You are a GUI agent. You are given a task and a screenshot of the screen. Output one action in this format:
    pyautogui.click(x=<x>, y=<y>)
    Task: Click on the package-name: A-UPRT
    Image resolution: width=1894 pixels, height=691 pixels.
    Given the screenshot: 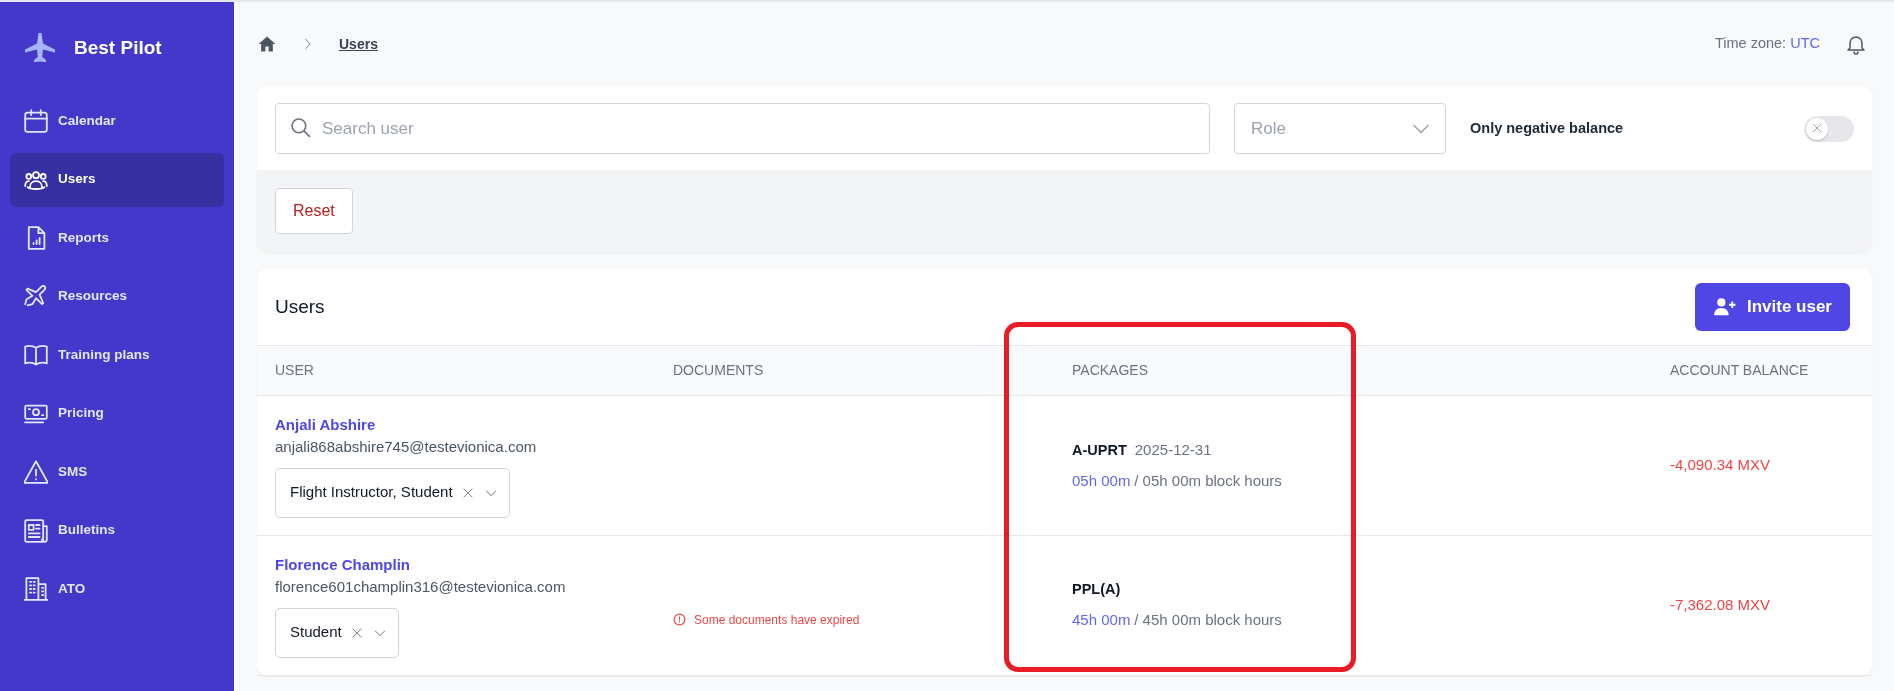 What is the action you would take?
    pyautogui.click(x=1099, y=450)
    